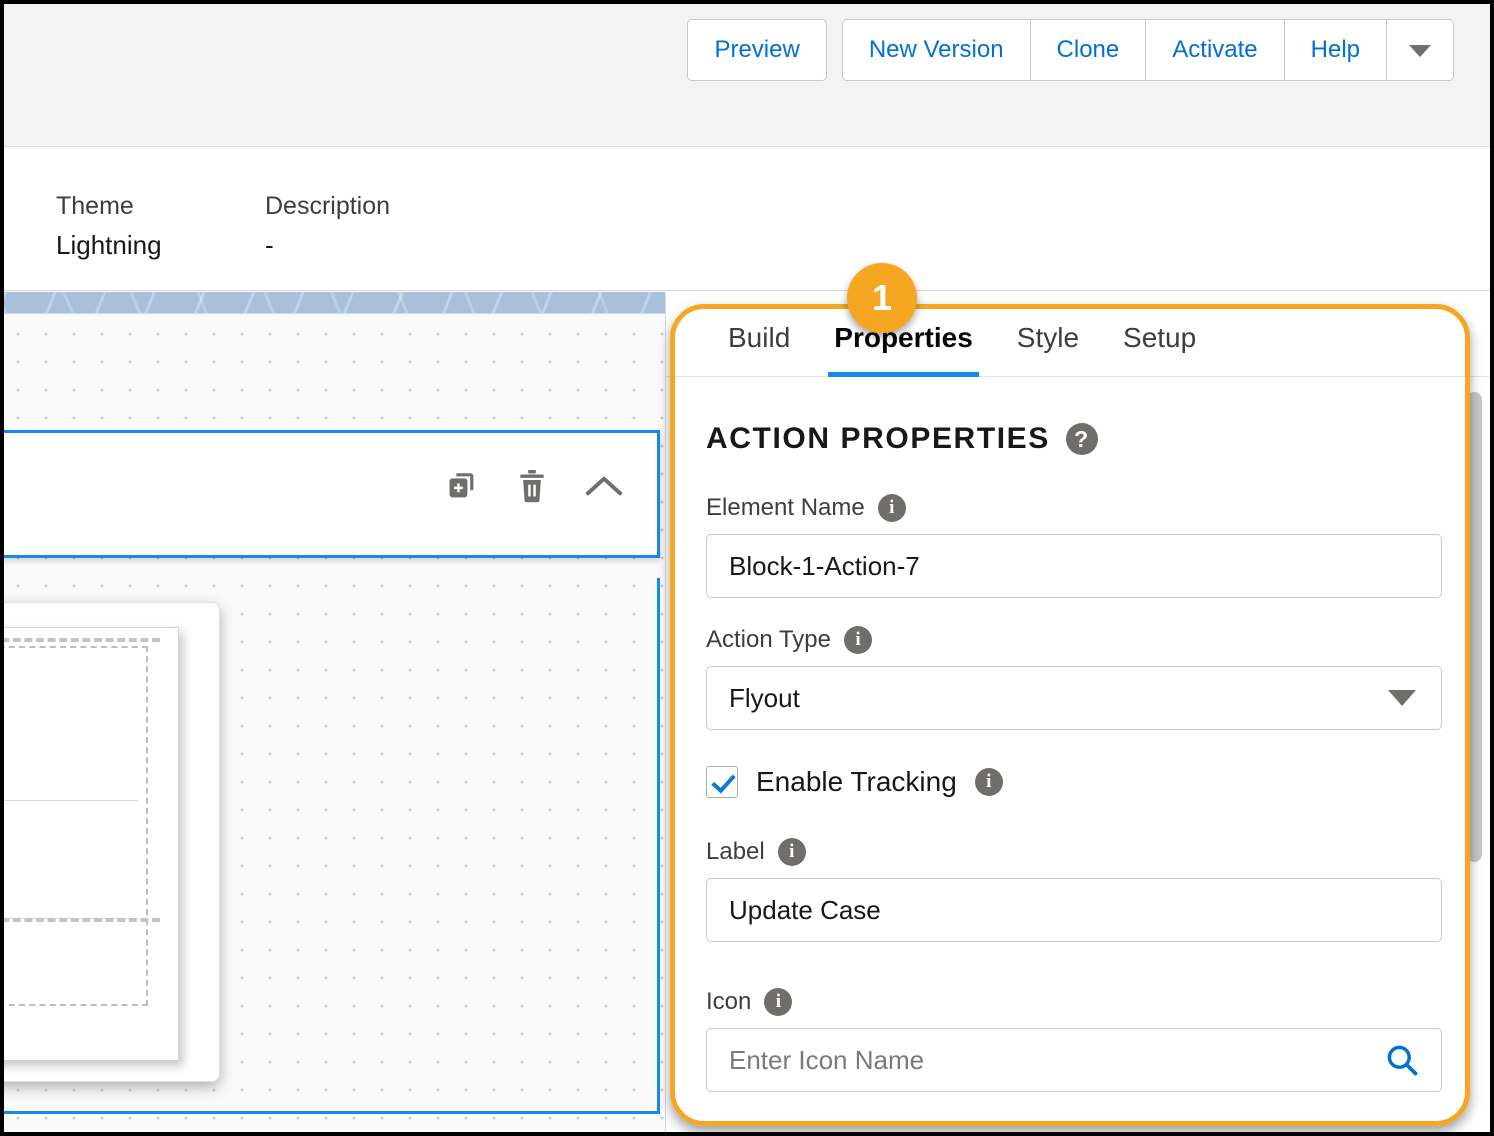  What do you see at coordinates (95, 206) in the screenshot?
I see `theme-label: Theme` at bounding box center [95, 206].